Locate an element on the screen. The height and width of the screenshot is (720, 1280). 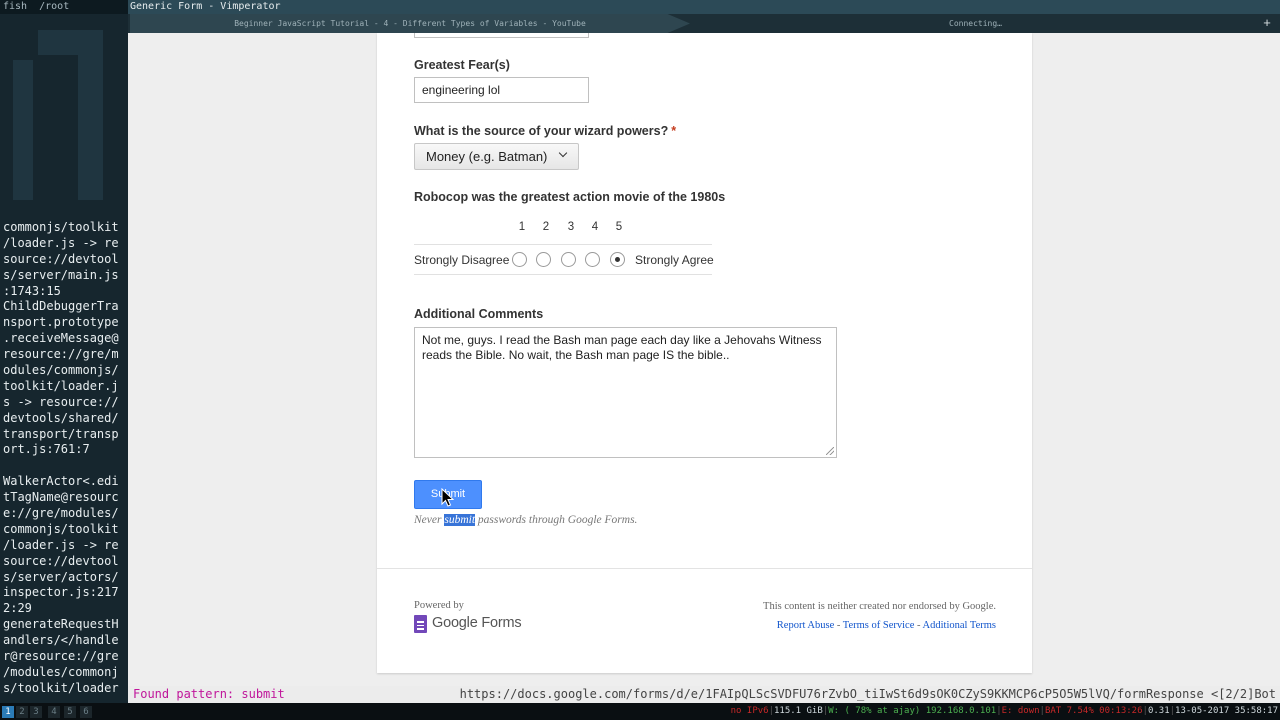
terminal-wallpaper-logo is located at coordinates (58, 115).